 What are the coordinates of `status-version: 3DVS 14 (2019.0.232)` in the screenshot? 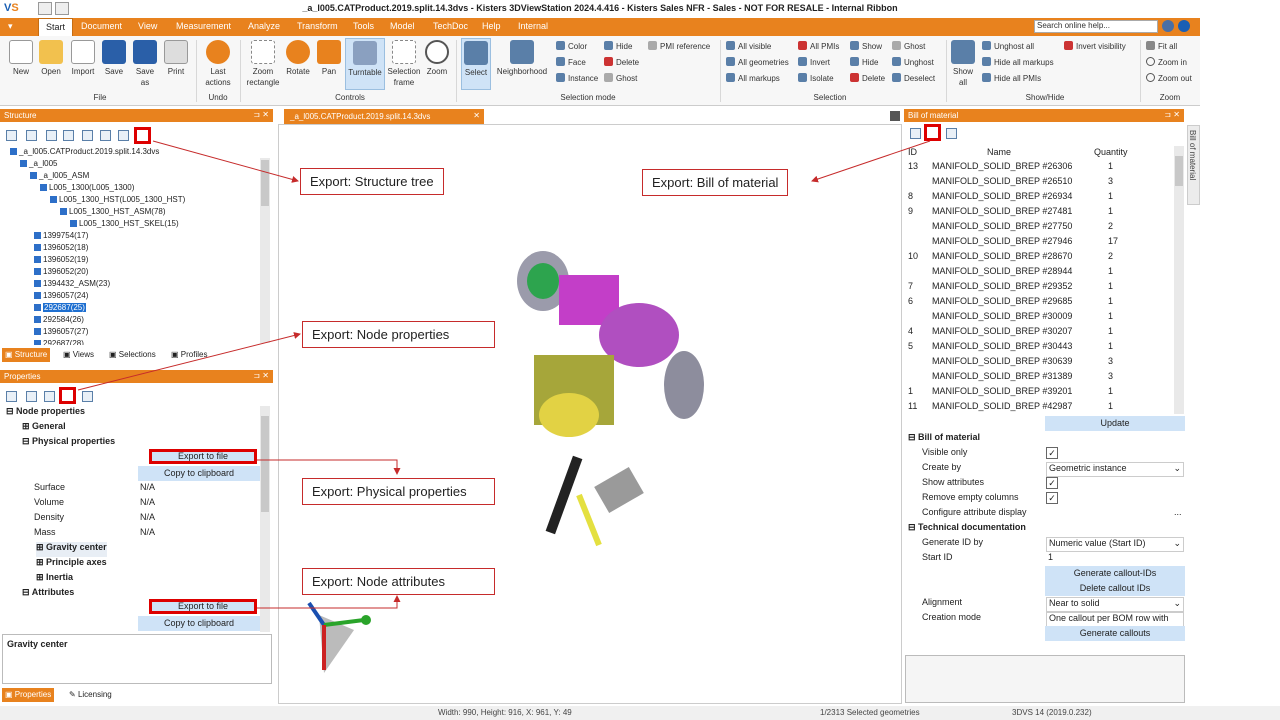 It's located at (1052, 712).